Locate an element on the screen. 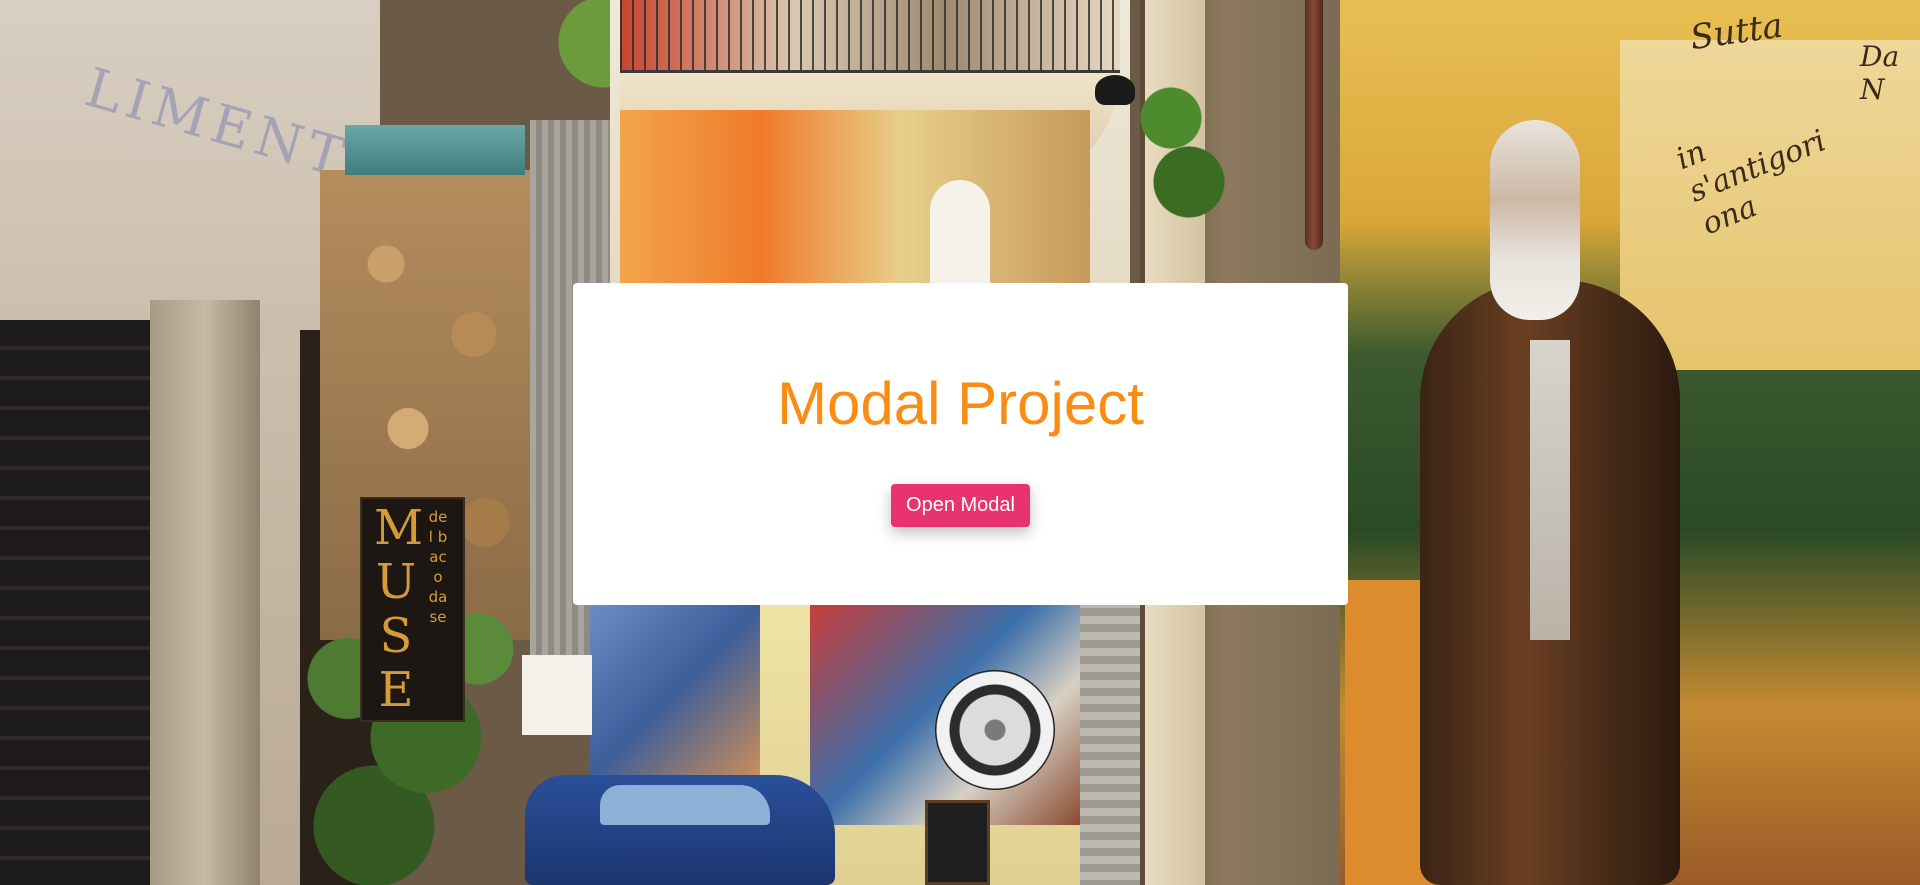 The image size is (1920, 885). mural-wheel is located at coordinates (995, 730).